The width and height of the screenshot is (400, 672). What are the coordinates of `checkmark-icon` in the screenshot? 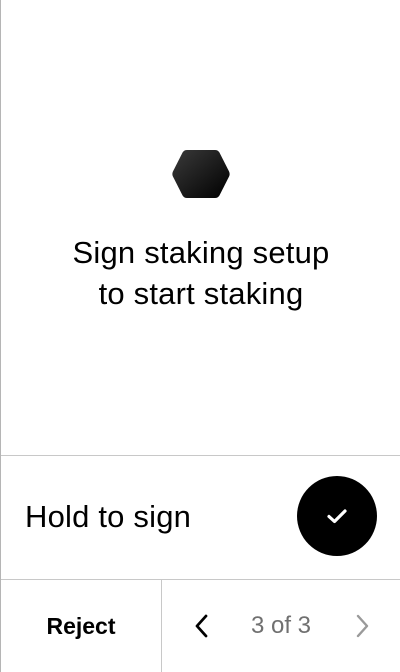 It's located at (337, 516).